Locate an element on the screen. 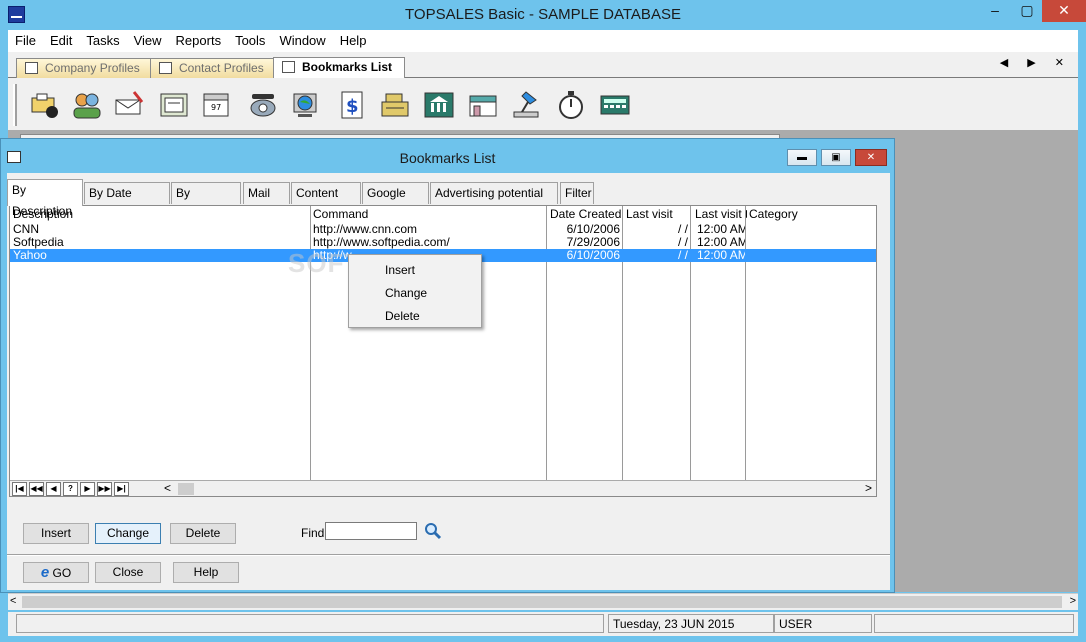  context-delete: Delete is located at coordinates (402, 316).